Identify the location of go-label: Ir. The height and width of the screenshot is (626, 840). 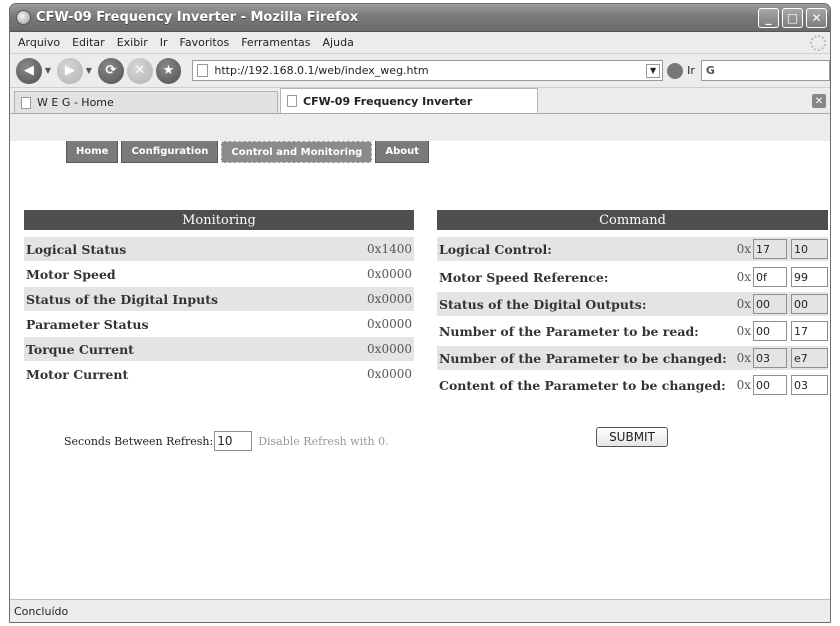
(691, 70).